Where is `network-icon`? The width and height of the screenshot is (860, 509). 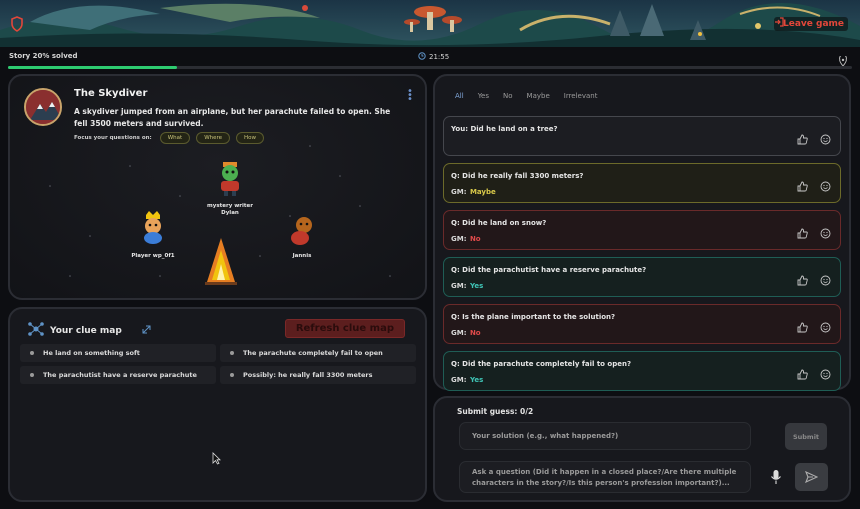 network-icon is located at coordinates (36, 330).